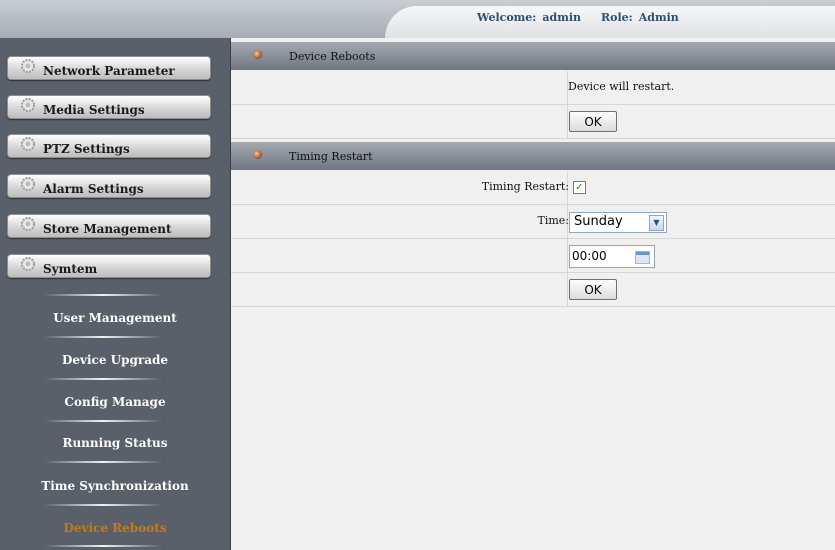 The height and width of the screenshot is (550, 835). I want to click on menu-alarm-settings: Alarm Settings, so click(109, 186).